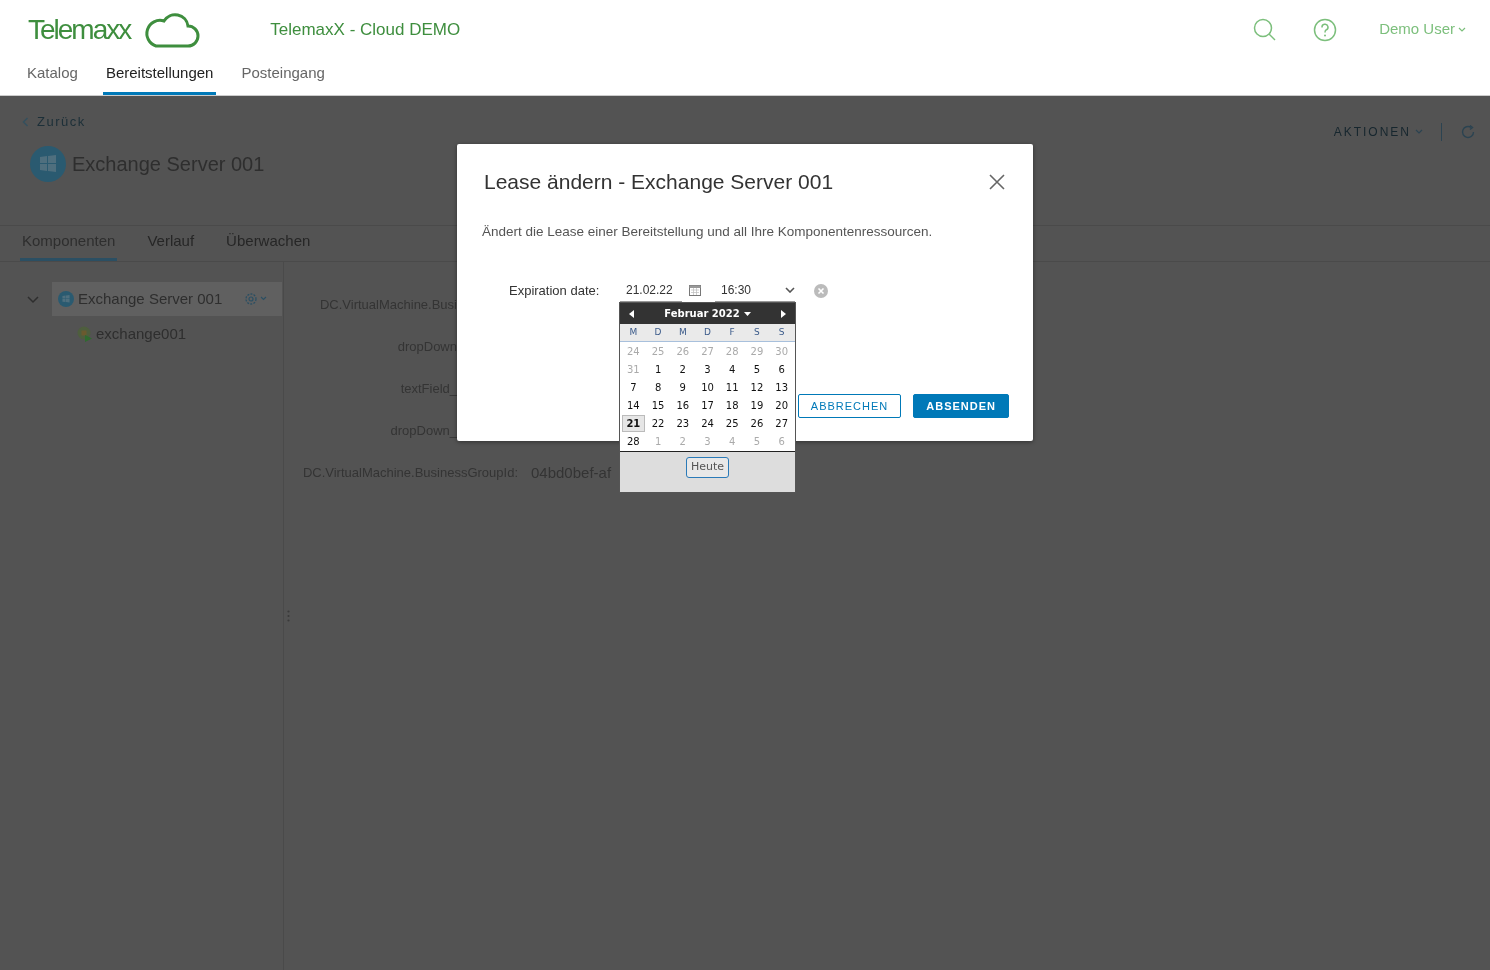 This screenshot has width=1490, height=970. Describe the element at coordinates (707, 231) in the screenshot. I see `dialog-description: Ändert die Lease einer Bereitstellung und all Ihre Komponentenressourcen.` at that location.